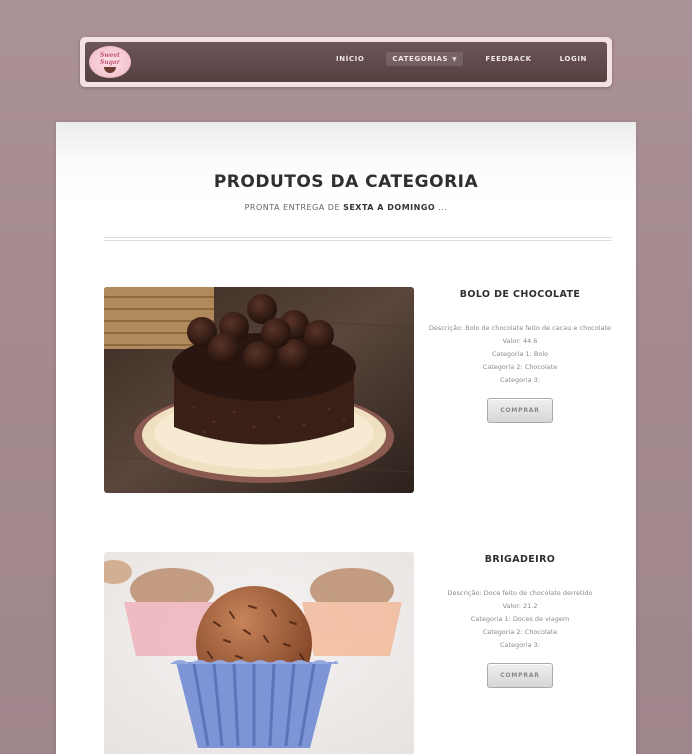  I want to click on product-value: Valor: 44.6, so click(520, 341).